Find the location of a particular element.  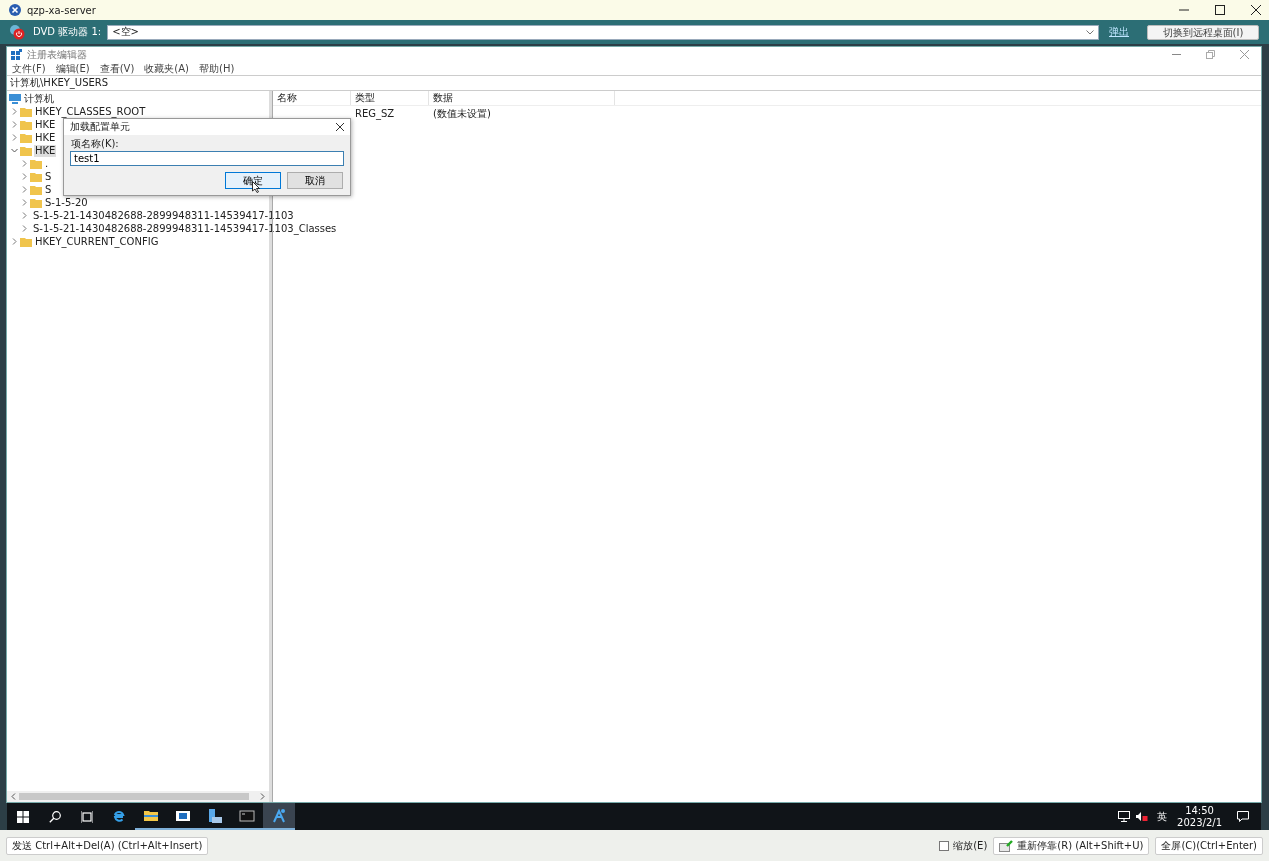

table-cell-text: REG_SZ is located at coordinates (375, 113).